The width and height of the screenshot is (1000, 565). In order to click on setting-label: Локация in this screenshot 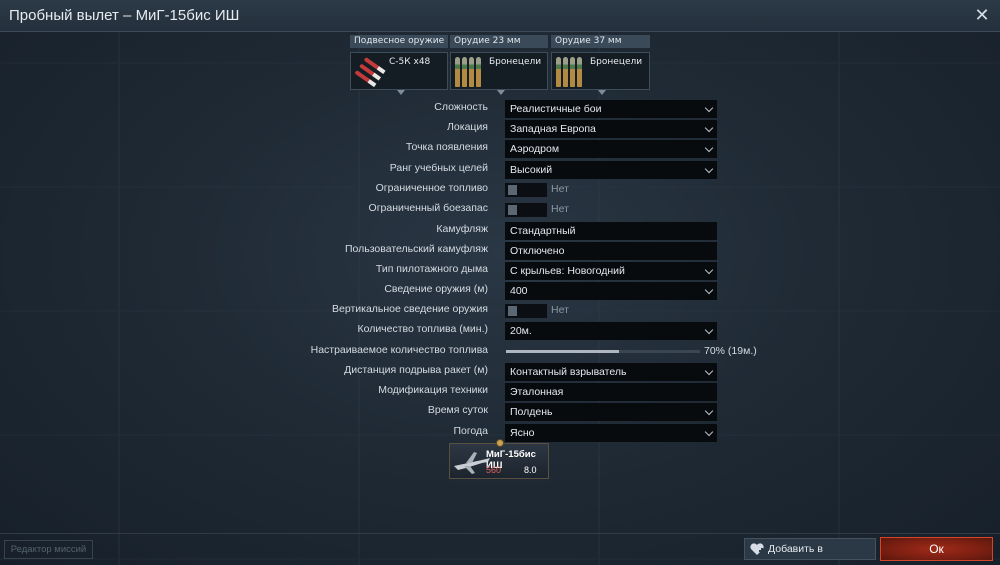, I will do `click(467, 127)`.